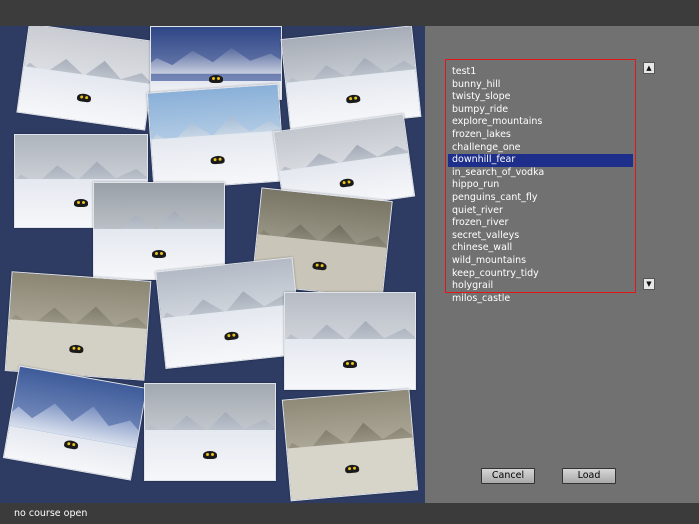 This screenshot has width=699, height=524. I want to click on course-list-item: keep_country_tidy, so click(540, 274).